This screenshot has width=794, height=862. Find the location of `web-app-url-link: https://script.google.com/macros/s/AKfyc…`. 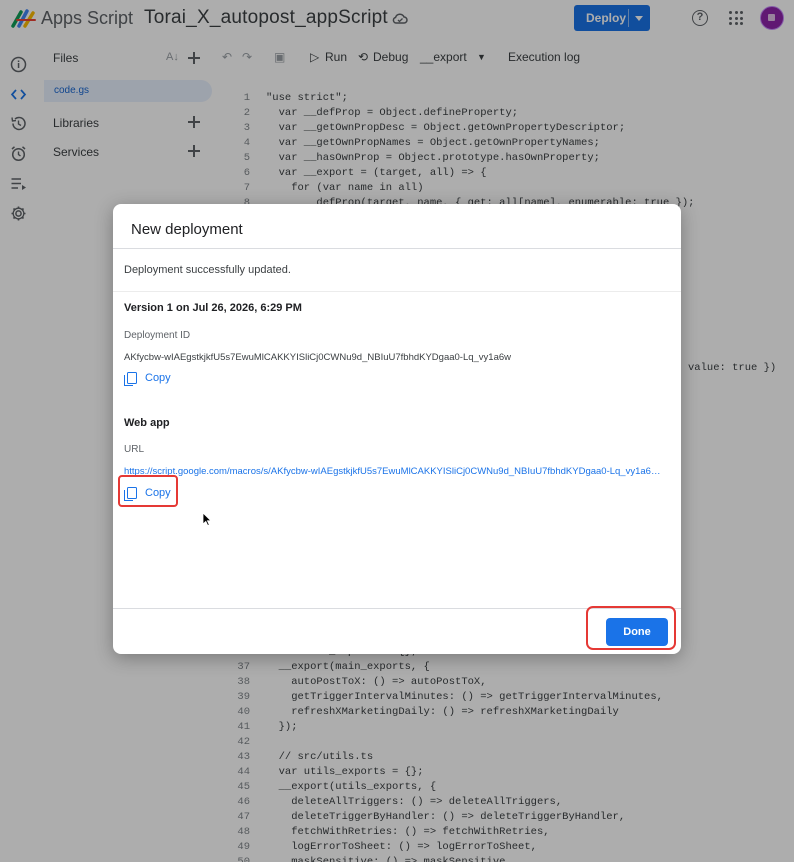

web-app-url-link: https://script.google.com/macros/s/AKfyc… is located at coordinates (395, 471).